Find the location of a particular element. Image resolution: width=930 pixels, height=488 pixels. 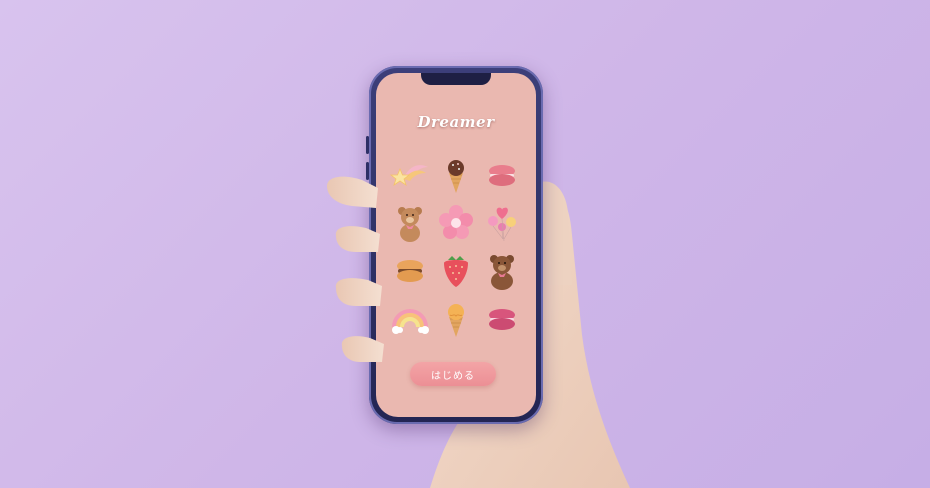

sticker-grid is located at coordinates (456, 247).